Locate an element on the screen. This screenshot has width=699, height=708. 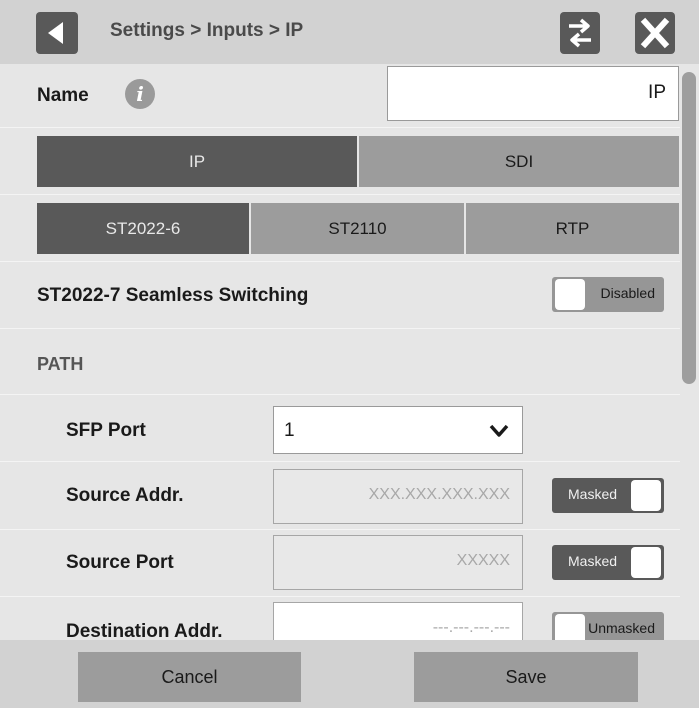
tab-ip: IP is located at coordinates (197, 161).